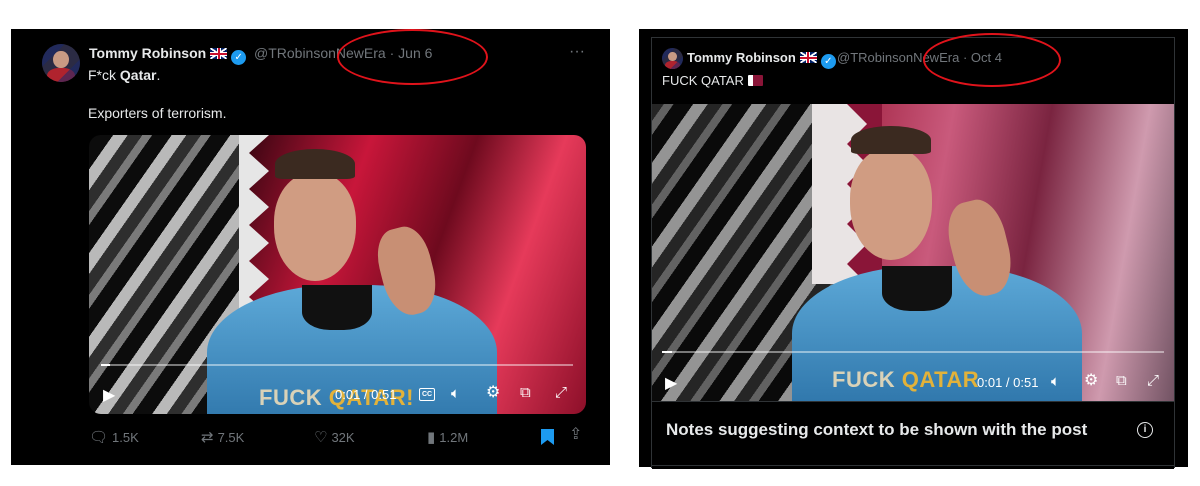 This screenshot has height=486, width=1200. I want to click on bar-chart-icon: ▮, so click(431, 437).